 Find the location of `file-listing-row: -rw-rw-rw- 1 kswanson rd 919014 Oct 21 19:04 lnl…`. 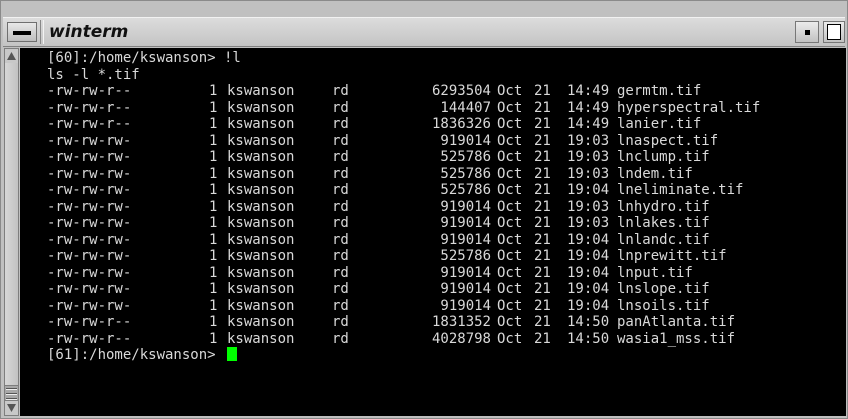

file-listing-row: -rw-rw-rw- 1 kswanson rd 919014 Oct 21 19:04 lnl… is located at coordinates (446, 240).